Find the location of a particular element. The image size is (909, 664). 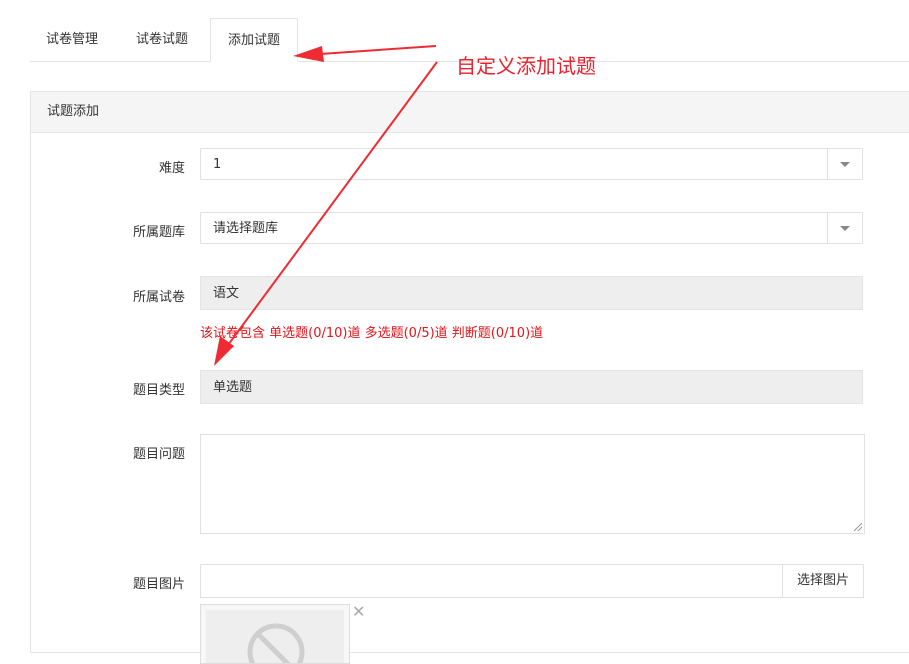

tab-add-question: 添加试题 is located at coordinates (254, 40).